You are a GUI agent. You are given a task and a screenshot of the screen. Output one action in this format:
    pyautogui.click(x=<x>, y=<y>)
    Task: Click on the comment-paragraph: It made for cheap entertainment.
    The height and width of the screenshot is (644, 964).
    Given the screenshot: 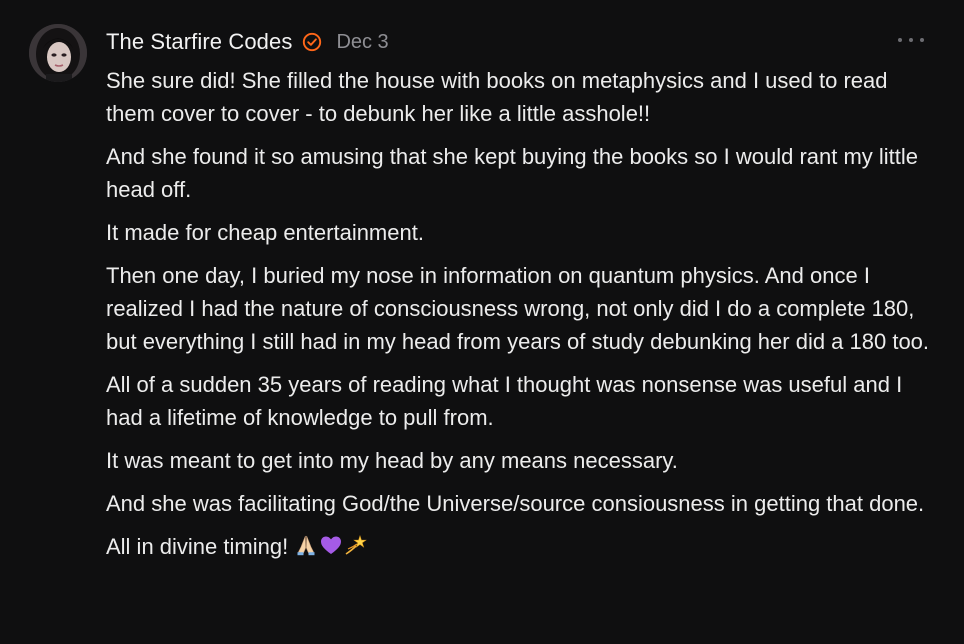 What is the action you would take?
    pyautogui.click(x=265, y=232)
    